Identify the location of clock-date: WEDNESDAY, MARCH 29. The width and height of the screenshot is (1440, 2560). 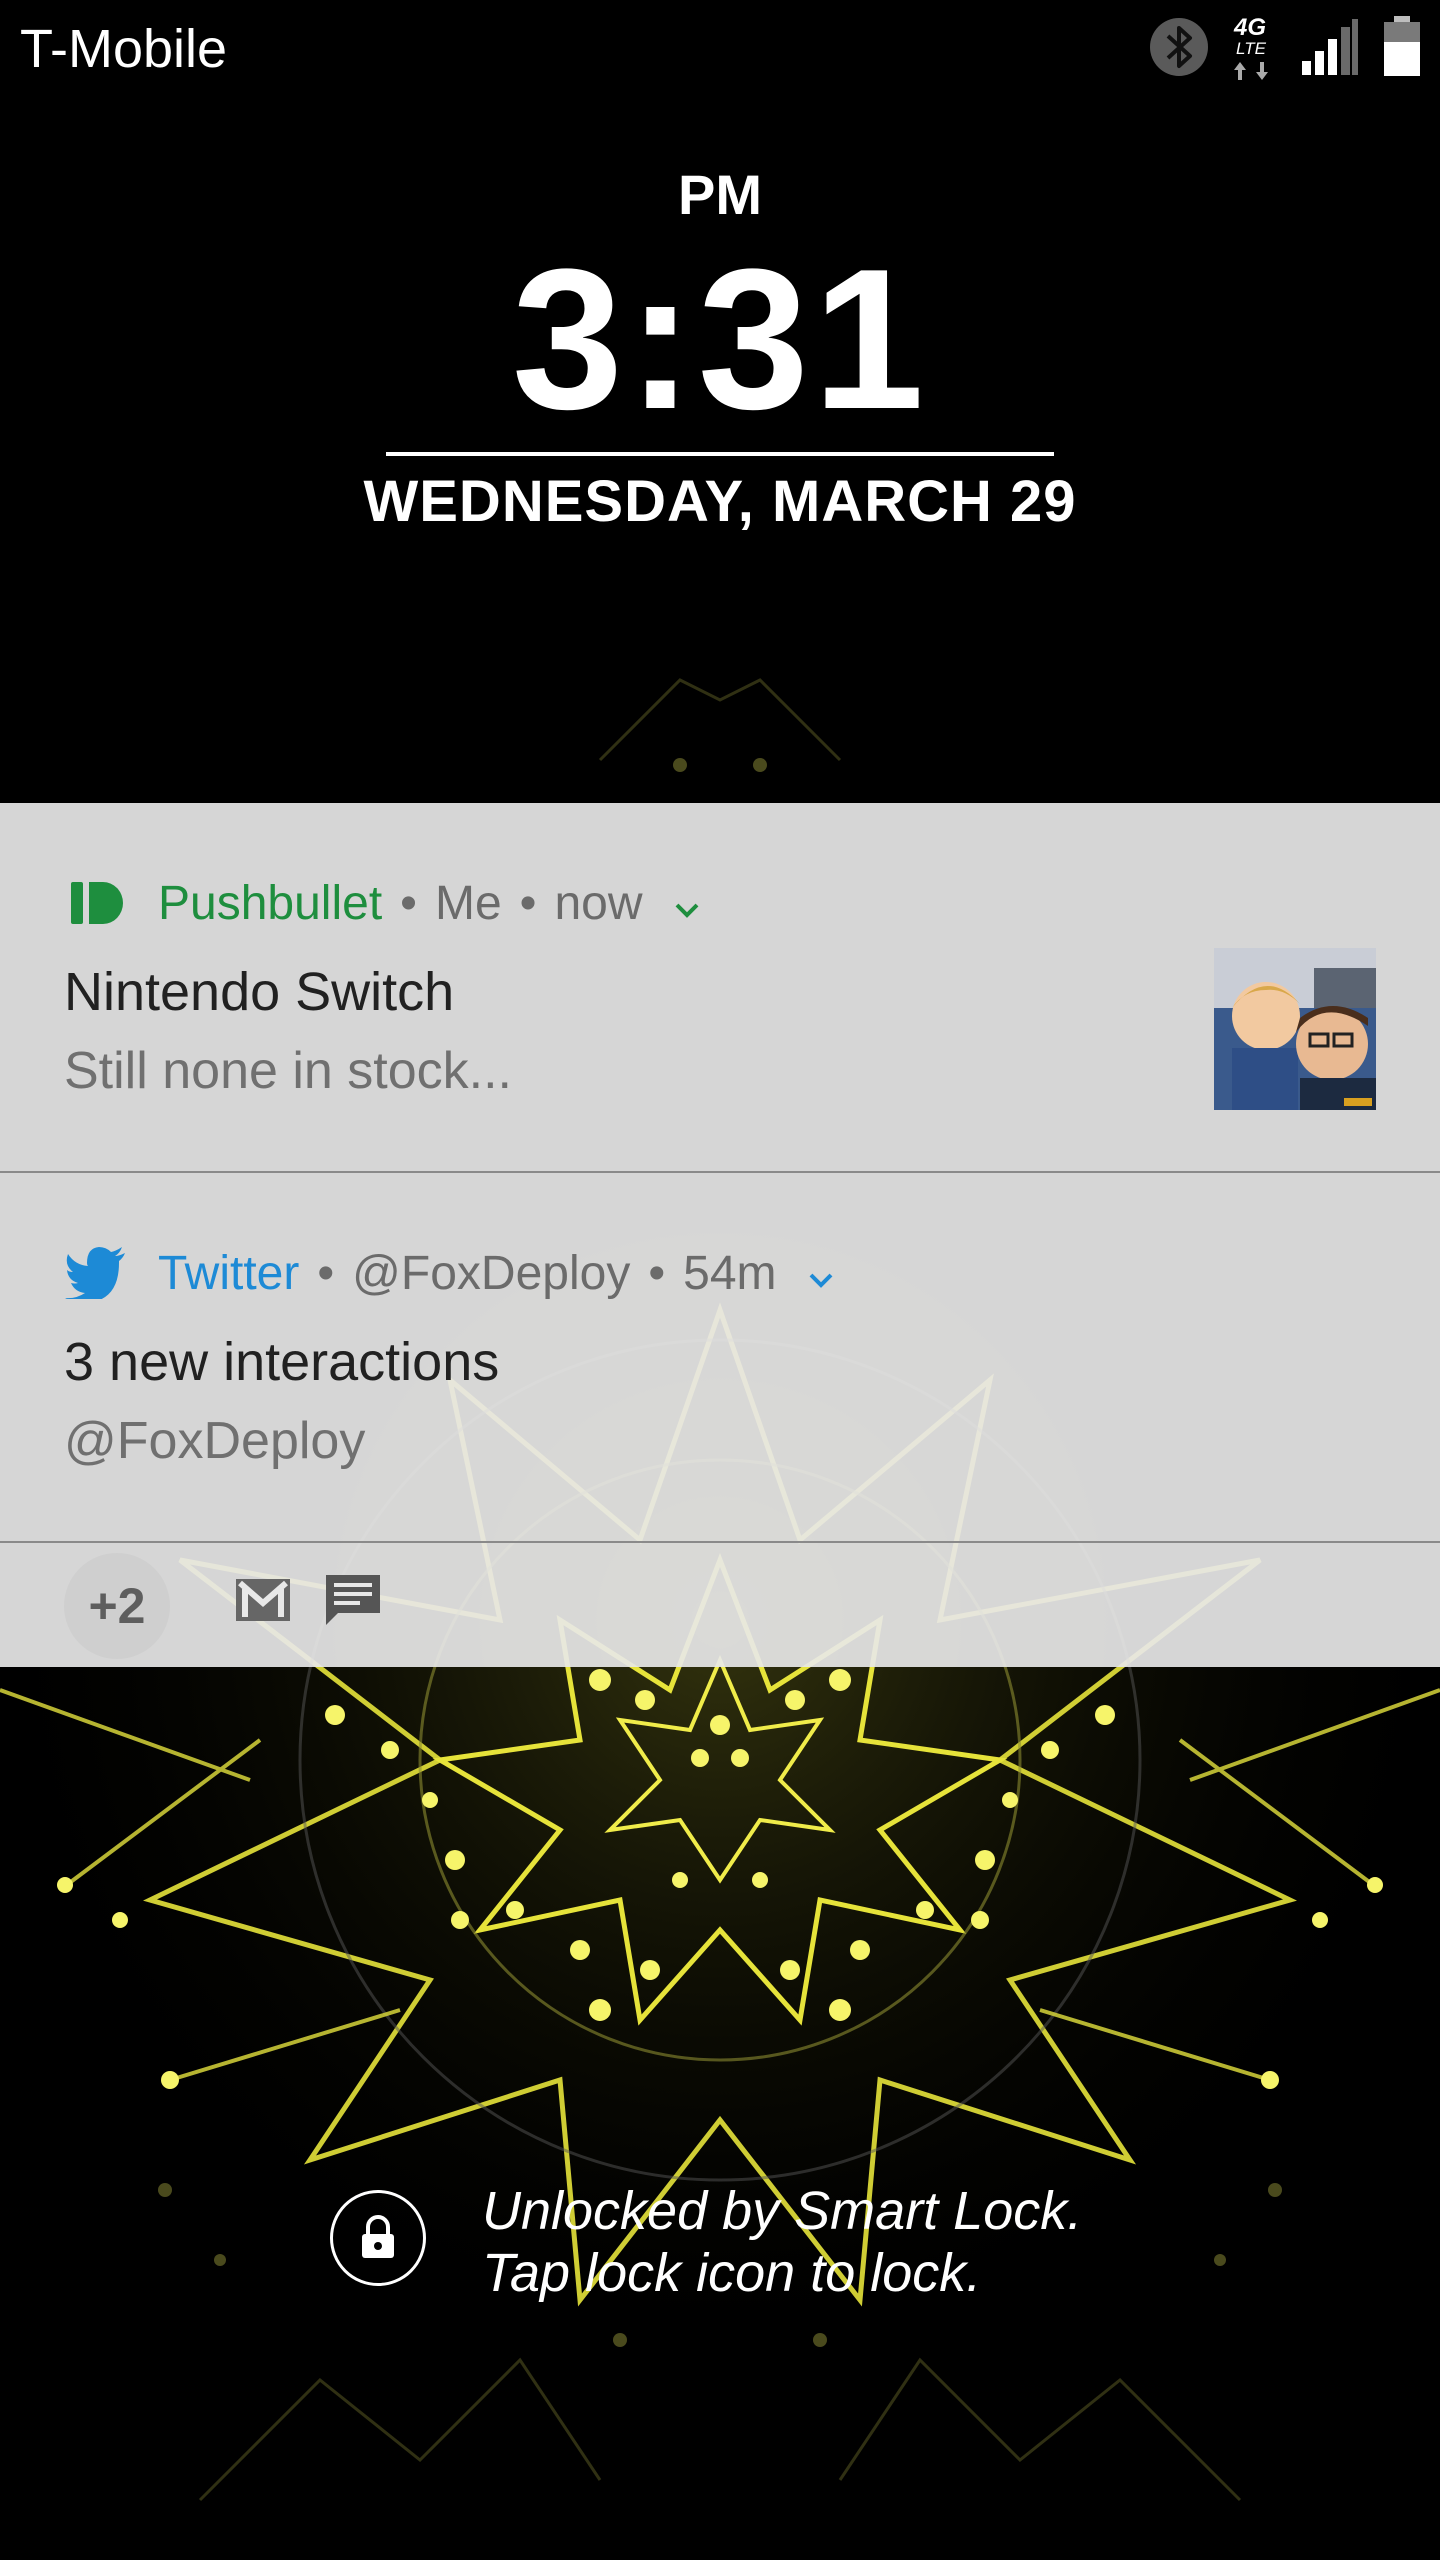
(720, 501).